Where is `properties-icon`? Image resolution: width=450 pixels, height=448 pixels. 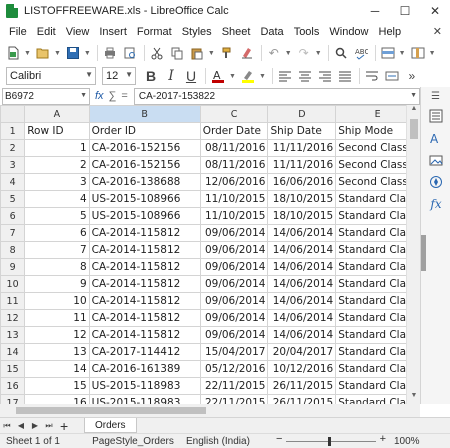 properties-icon is located at coordinates (435, 116).